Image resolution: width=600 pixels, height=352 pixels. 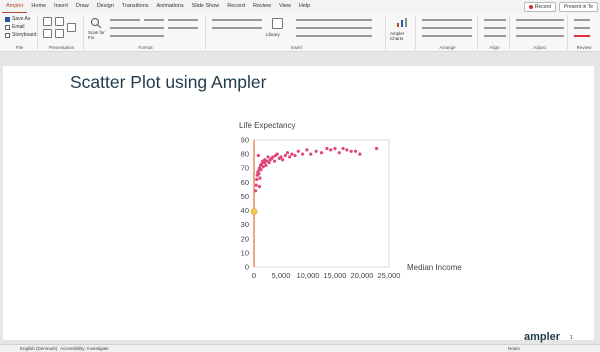 I want to click on section-icon, so click(x=59, y=33).